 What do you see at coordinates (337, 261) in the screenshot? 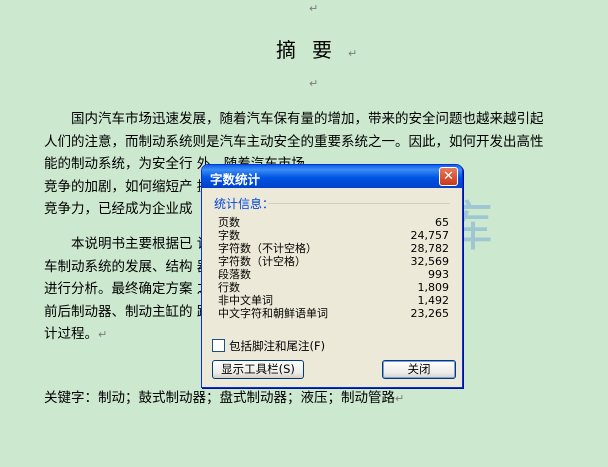
I see `stat-row-chars-with-spaces: 字符数（计空格） 32,569` at bounding box center [337, 261].